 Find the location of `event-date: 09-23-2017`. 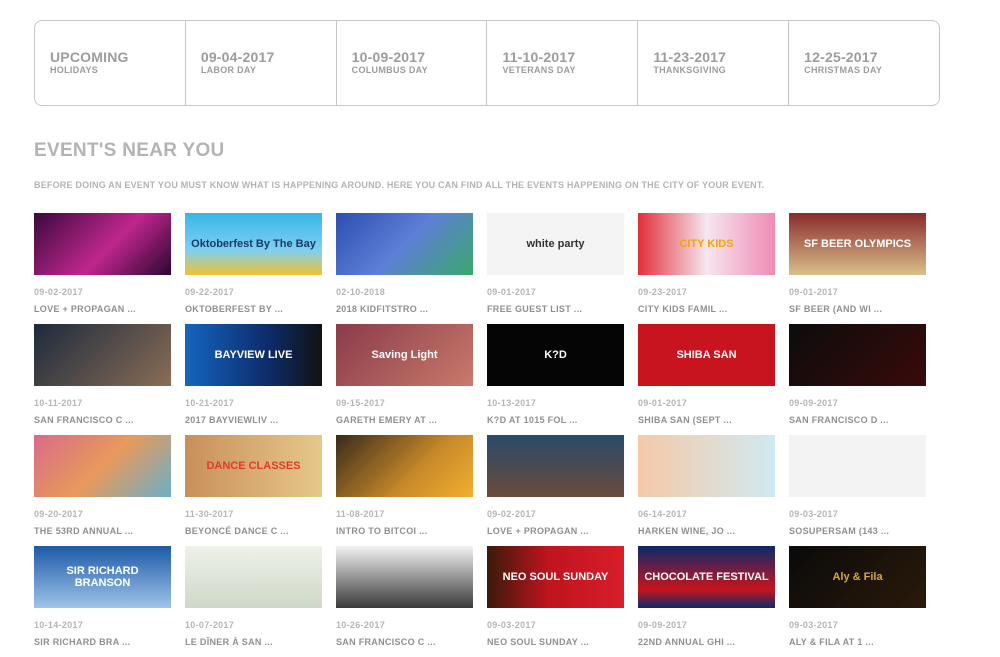

event-date: 09-23-2017 is located at coordinates (663, 292).